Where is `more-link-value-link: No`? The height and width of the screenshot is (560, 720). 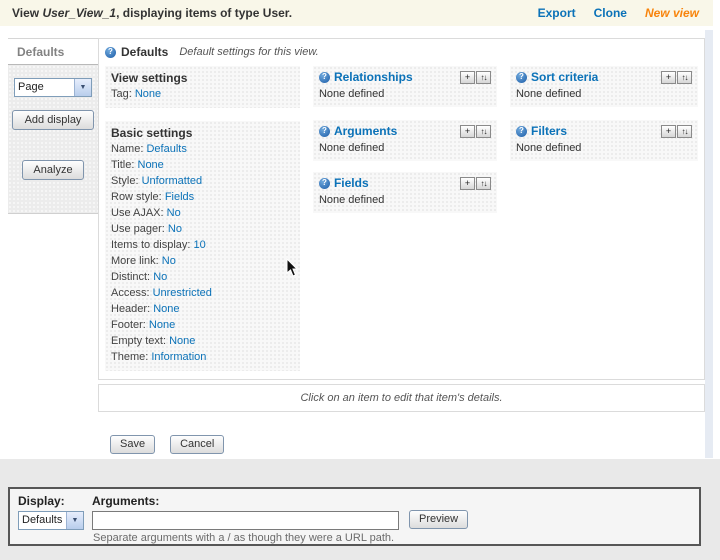 more-link-value-link: No is located at coordinates (169, 261).